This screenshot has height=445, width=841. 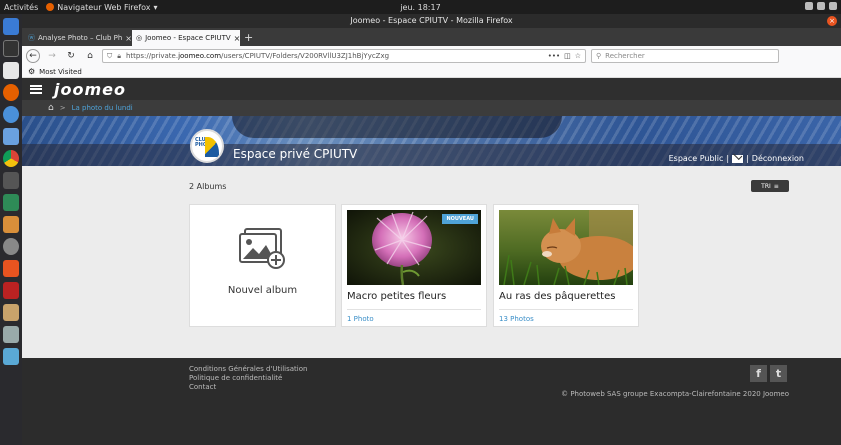 I want to click on privacy-link: Politique de confidentialité, so click(x=248, y=378).